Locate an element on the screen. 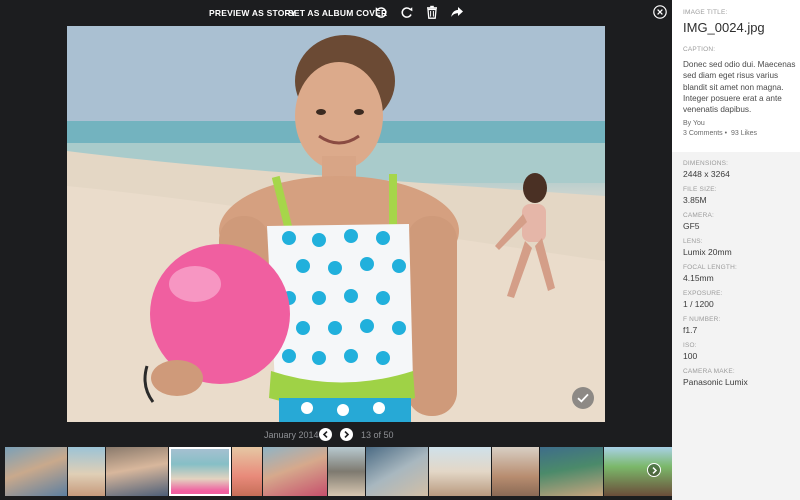 The height and width of the screenshot is (500, 800). set-as-album-cover-button: SET AS ALBUM COVER is located at coordinates (337, 13).